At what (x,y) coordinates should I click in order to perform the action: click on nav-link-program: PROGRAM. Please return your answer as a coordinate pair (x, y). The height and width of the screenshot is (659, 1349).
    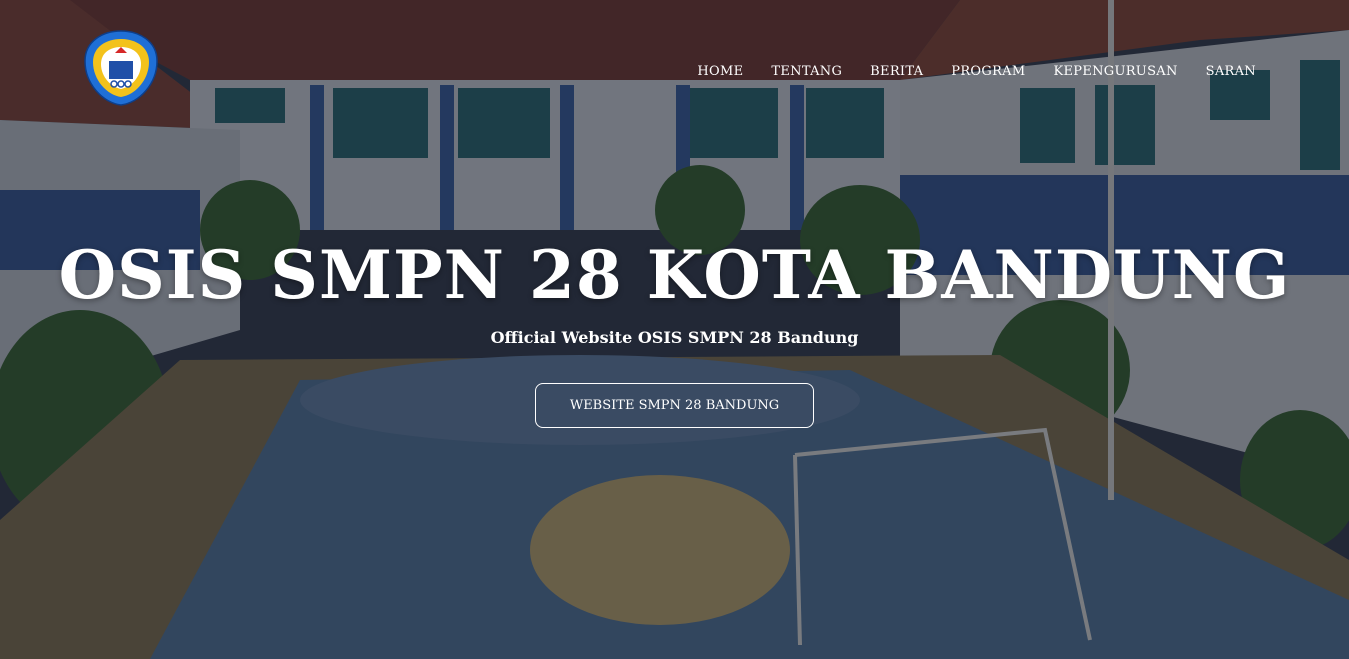
    Looking at the image, I should click on (988, 71).